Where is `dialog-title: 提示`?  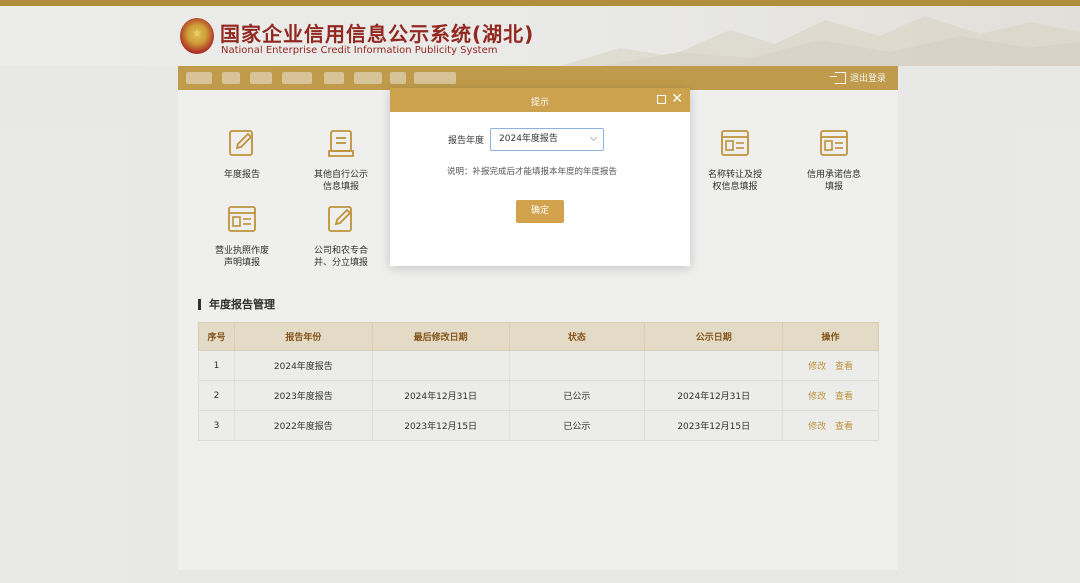 dialog-title: 提示 is located at coordinates (539, 103).